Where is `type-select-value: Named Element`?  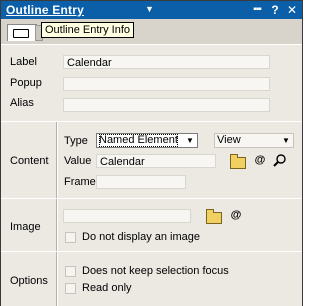
type-select-value: Named Element is located at coordinates (138, 140).